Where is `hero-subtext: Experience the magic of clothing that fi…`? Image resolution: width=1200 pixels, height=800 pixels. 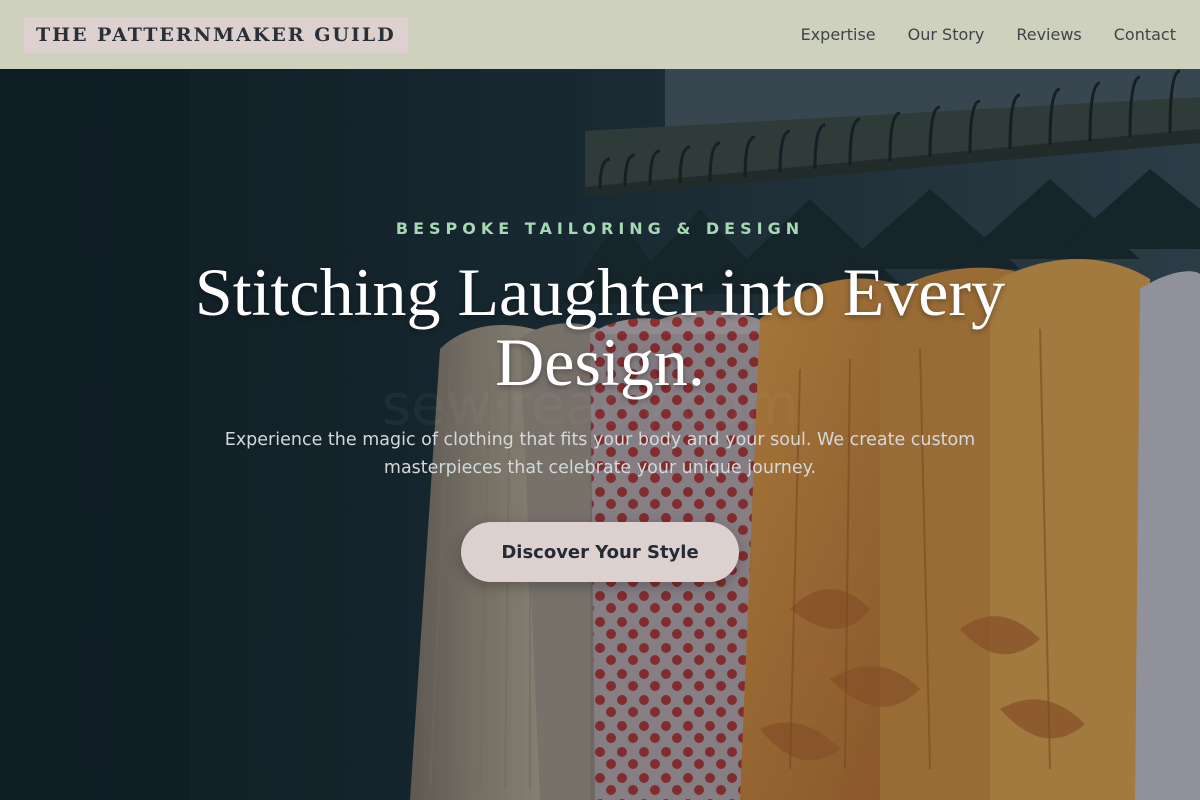
hero-subtext: Experience the magic of clothing that fi… is located at coordinates (600, 454).